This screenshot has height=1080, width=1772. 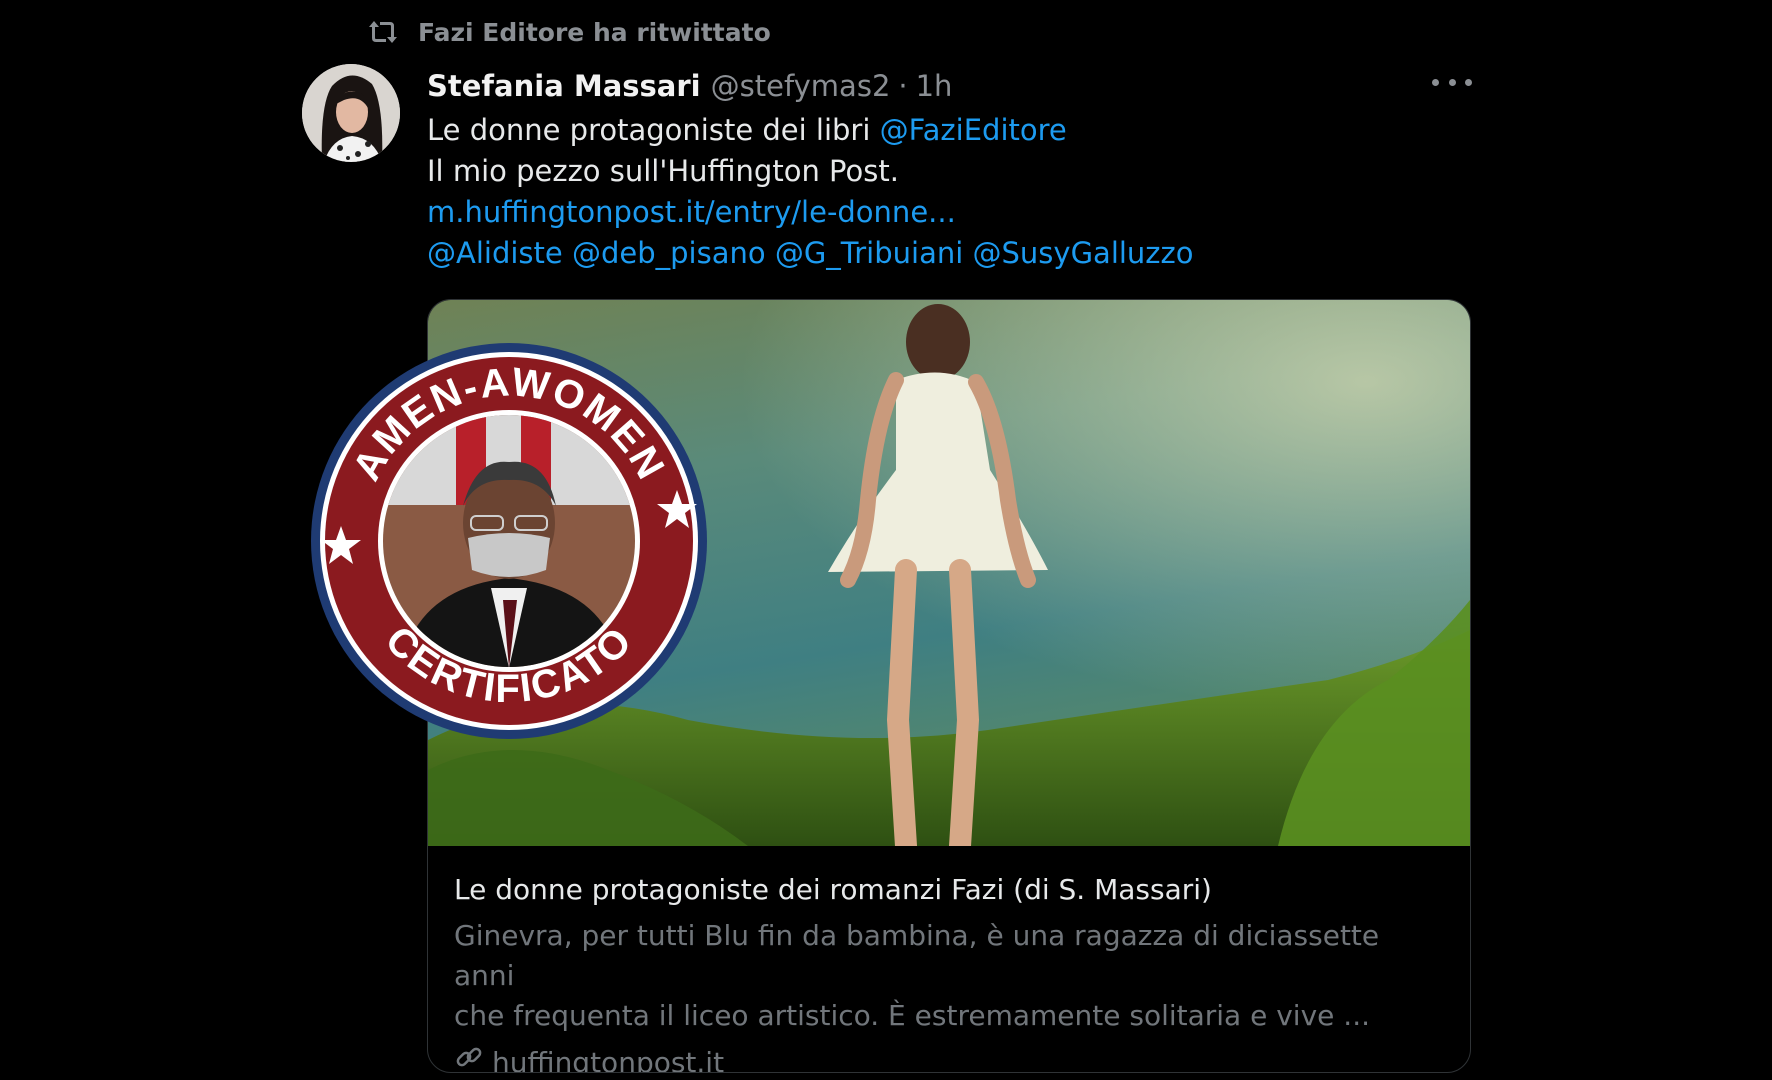 What do you see at coordinates (973, 130) in the screenshot?
I see `mention-fazieditore: @FaziEditore` at bounding box center [973, 130].